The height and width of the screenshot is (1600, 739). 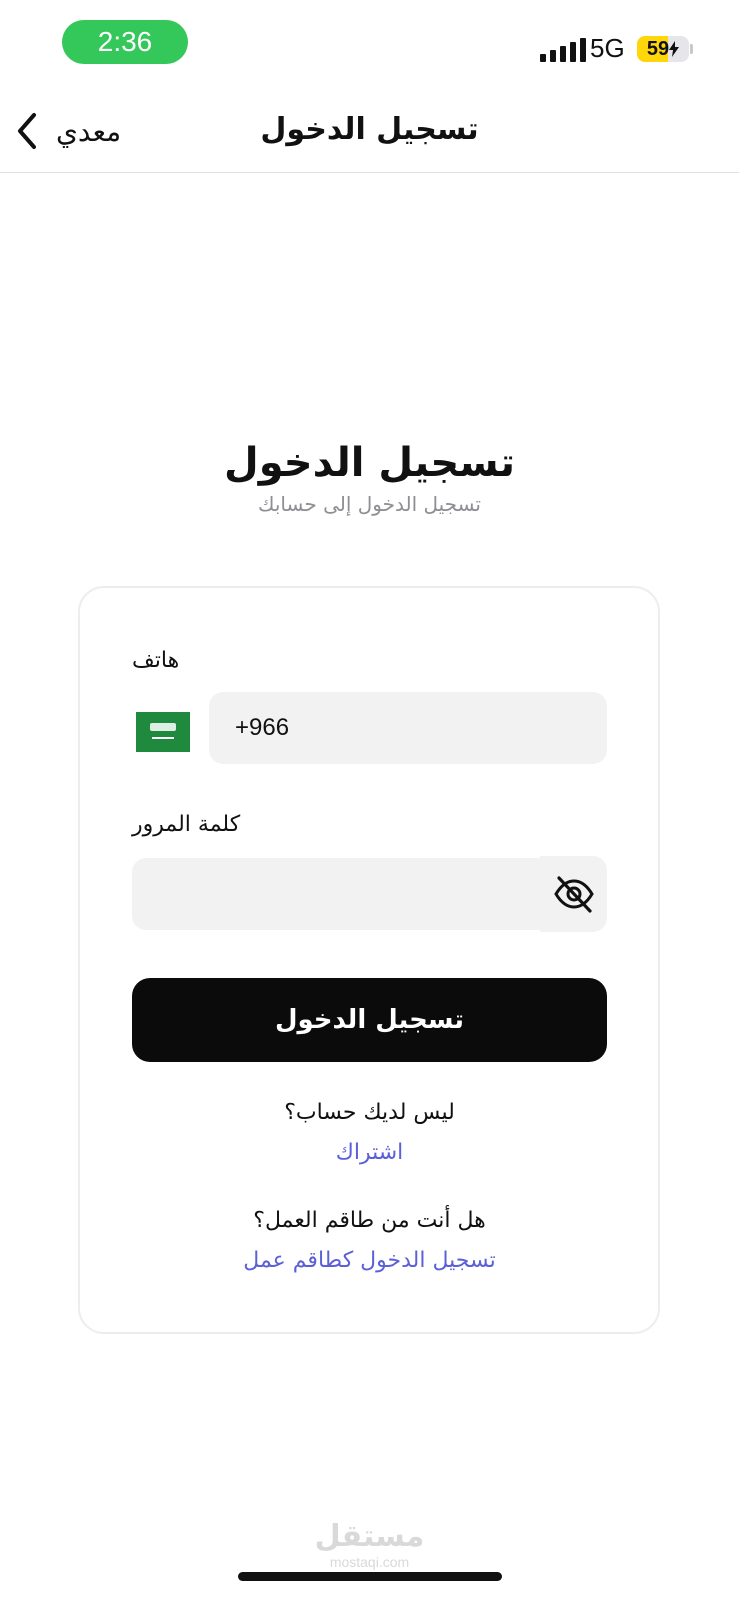 I want to click on no-account-text: ليس لديك حساب؟, so click(x=369, y=1112).